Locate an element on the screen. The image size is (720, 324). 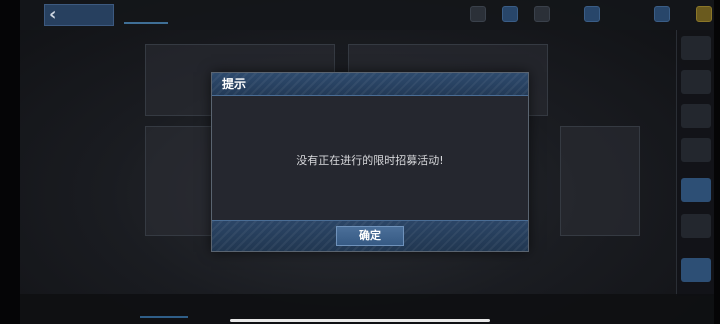
top-bar: ‹ is located at coordinates (367, 15).